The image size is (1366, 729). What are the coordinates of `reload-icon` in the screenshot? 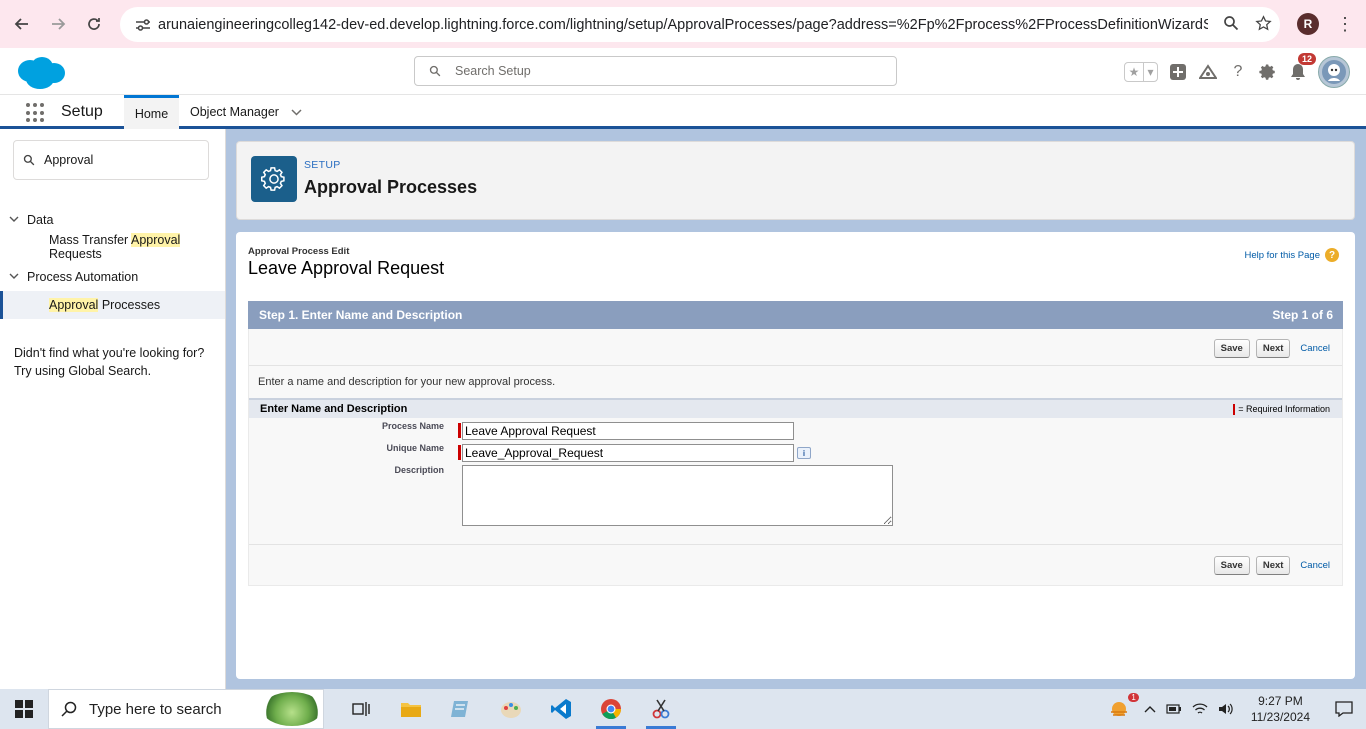 It's located at (94, 24).